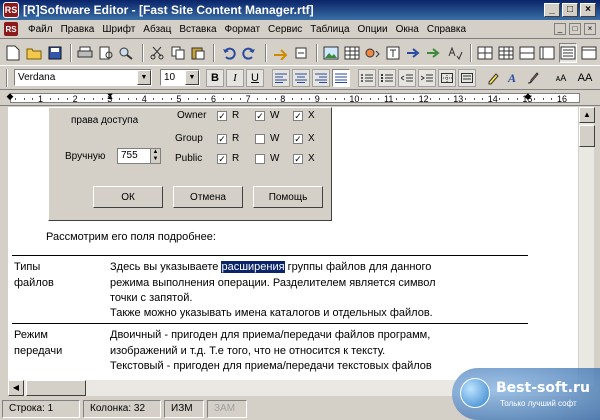  I want to click on find-icon, so click(126, 53).